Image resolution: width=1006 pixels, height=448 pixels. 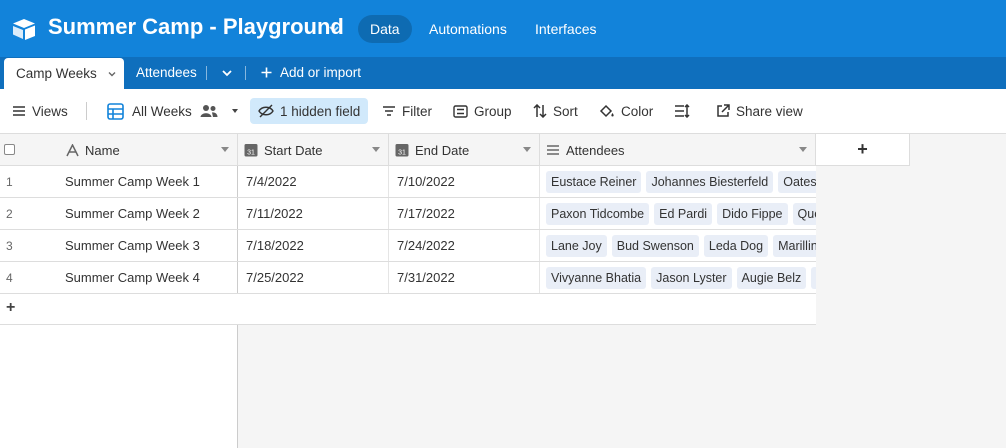 I want to click on airtable-logo-icon, so click(x=24, y=29).